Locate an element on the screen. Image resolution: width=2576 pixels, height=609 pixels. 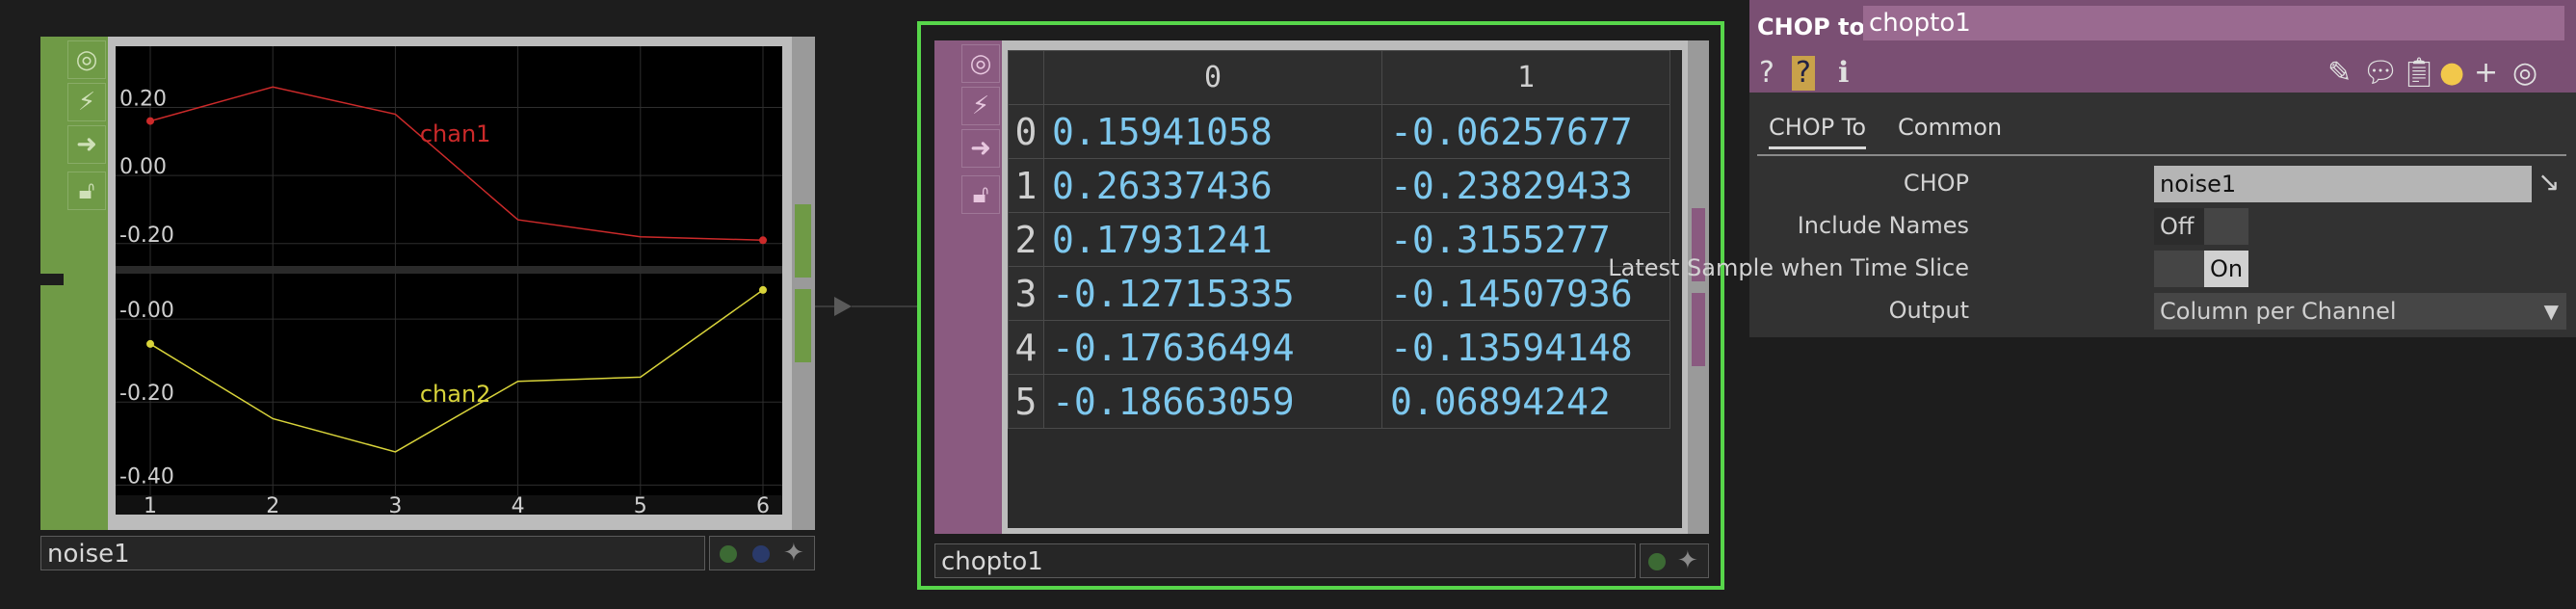
table-row: 4 -0.17636494 -0.13594148 is located at coordinates (1339, 348).